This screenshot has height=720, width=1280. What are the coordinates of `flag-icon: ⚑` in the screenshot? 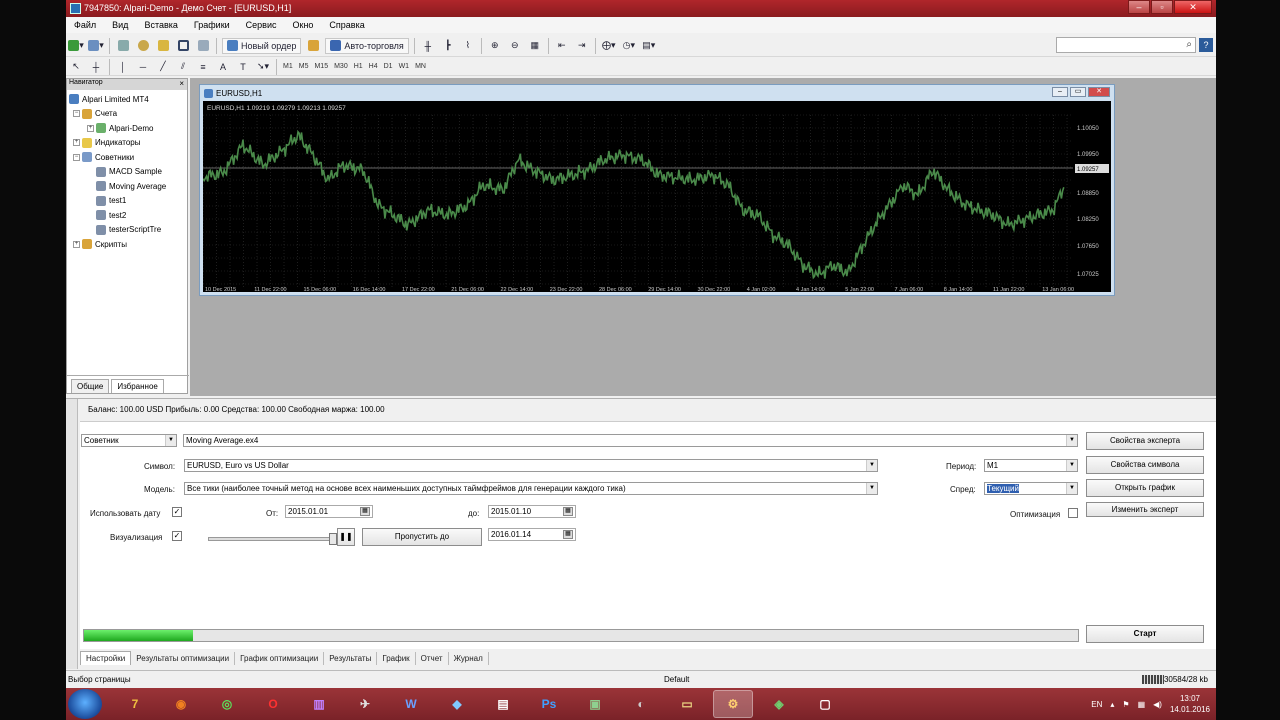 It's located at (1125, 704).